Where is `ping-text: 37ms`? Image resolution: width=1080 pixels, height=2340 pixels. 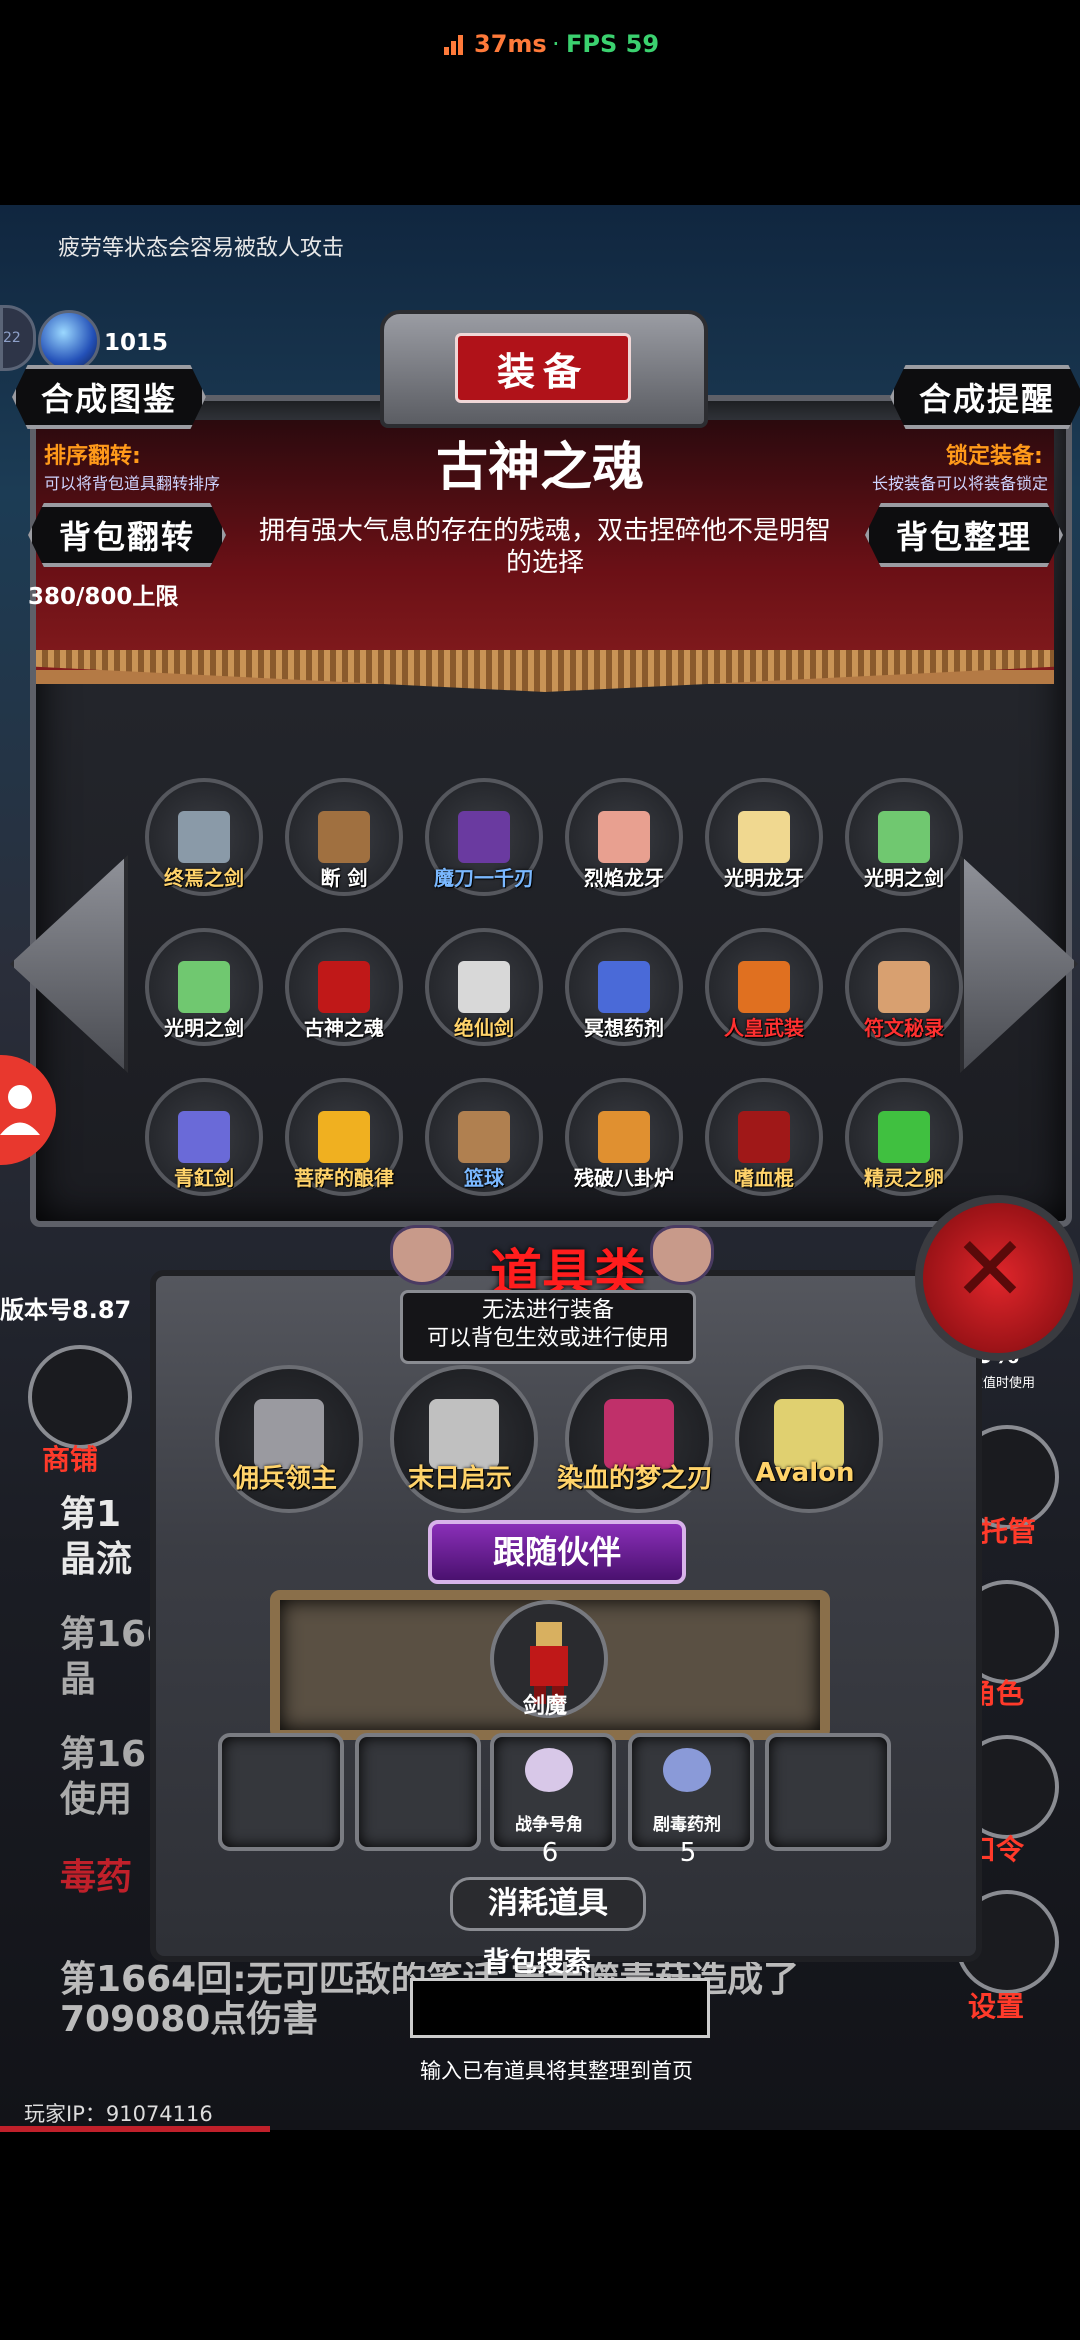 ping-text: 37ms is located at coordinates (510, 44).